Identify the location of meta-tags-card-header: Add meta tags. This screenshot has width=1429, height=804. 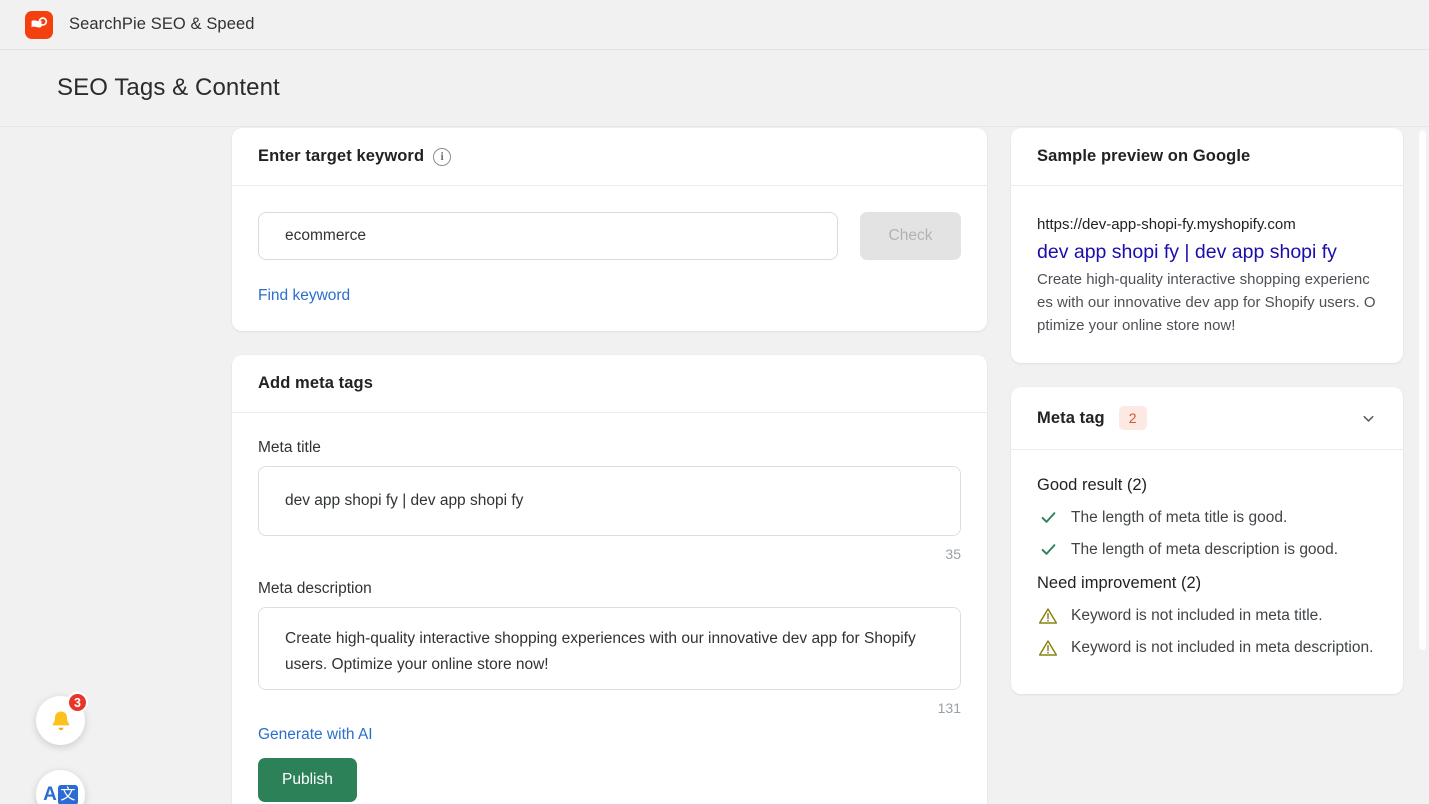
(609, 384).